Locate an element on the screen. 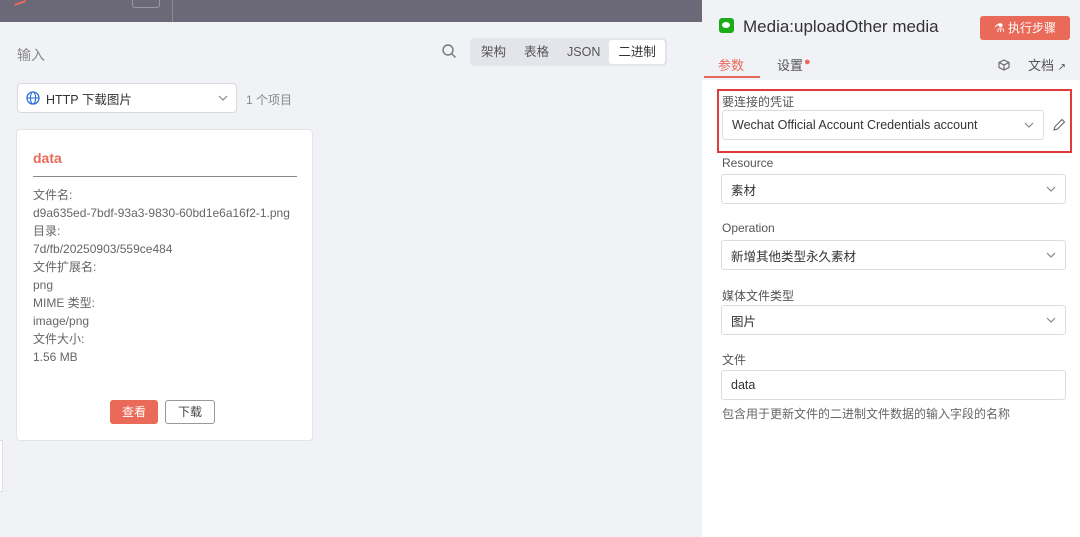 The image size is (1080, 537). mime-label: MIME 类型: is located at coordinates (64, 303).